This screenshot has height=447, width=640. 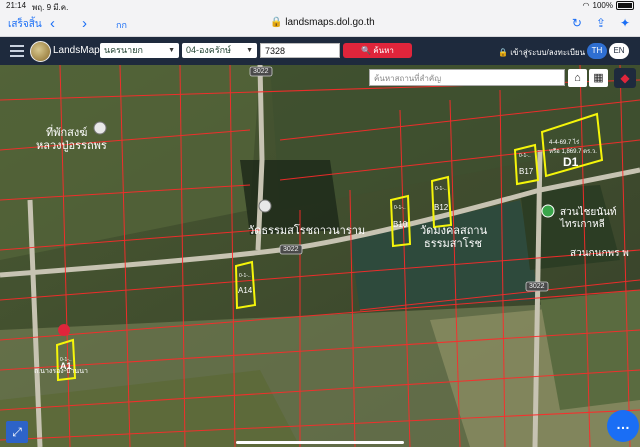 I want to click on brand-name: LandsMaps, so click(x=79, y=50).